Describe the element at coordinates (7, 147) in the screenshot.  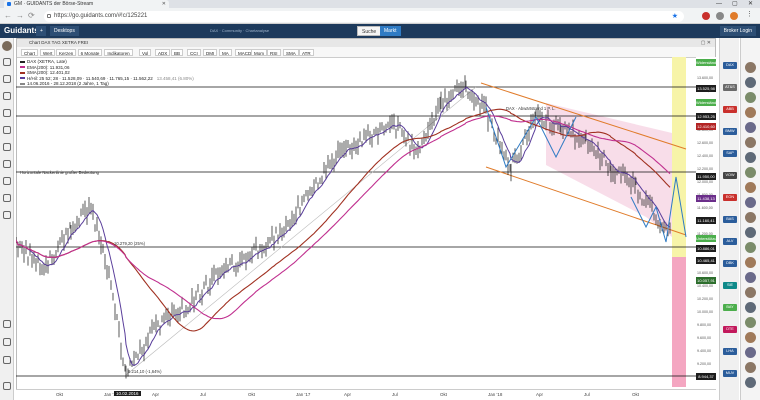
I see `grid-icon` at that location.